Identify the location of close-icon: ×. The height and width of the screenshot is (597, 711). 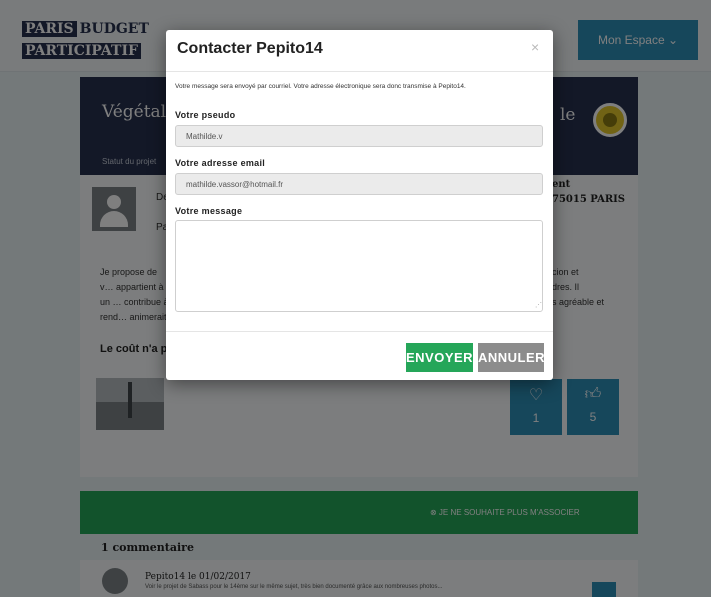
(535, 47).